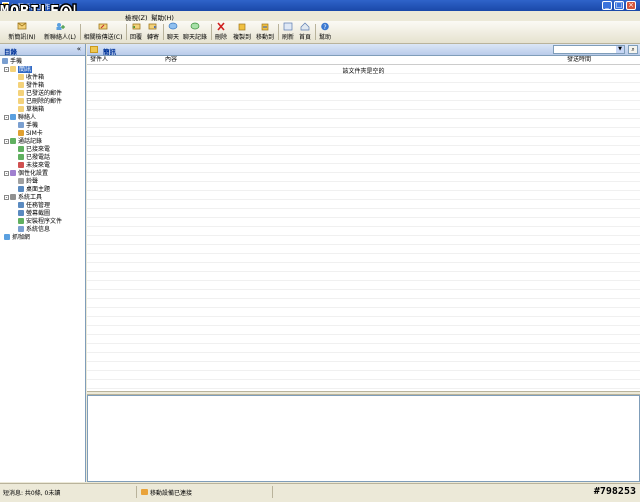 The height and width of the screenshot is (502, 640). I want to click on tree-item-sim: SIM卡, so click(30, 134).